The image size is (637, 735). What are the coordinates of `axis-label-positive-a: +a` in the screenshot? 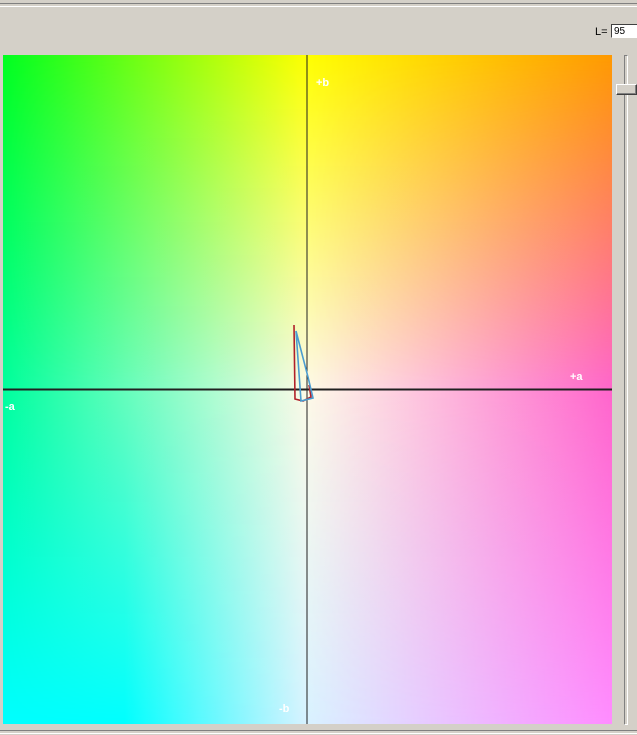 It's located at (576, 377).